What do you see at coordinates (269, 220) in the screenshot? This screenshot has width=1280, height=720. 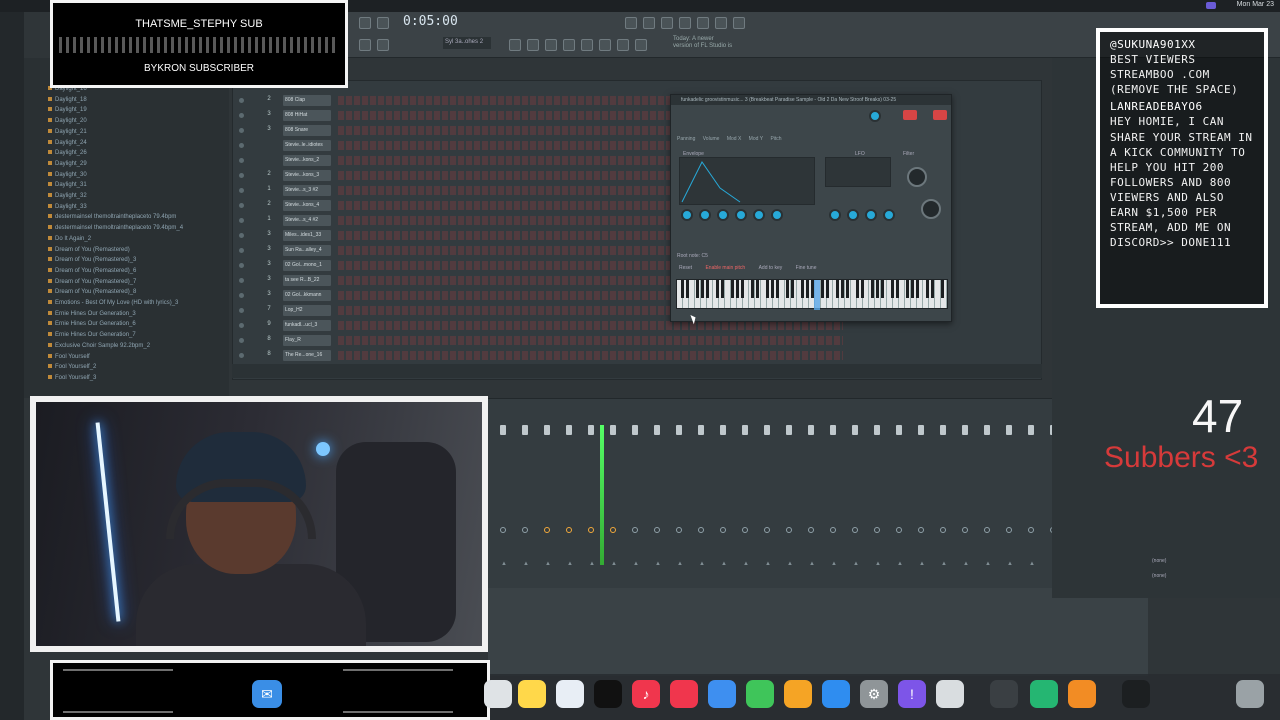 I see `channel-mixer-track: 1` at bounding box center [269, 220].